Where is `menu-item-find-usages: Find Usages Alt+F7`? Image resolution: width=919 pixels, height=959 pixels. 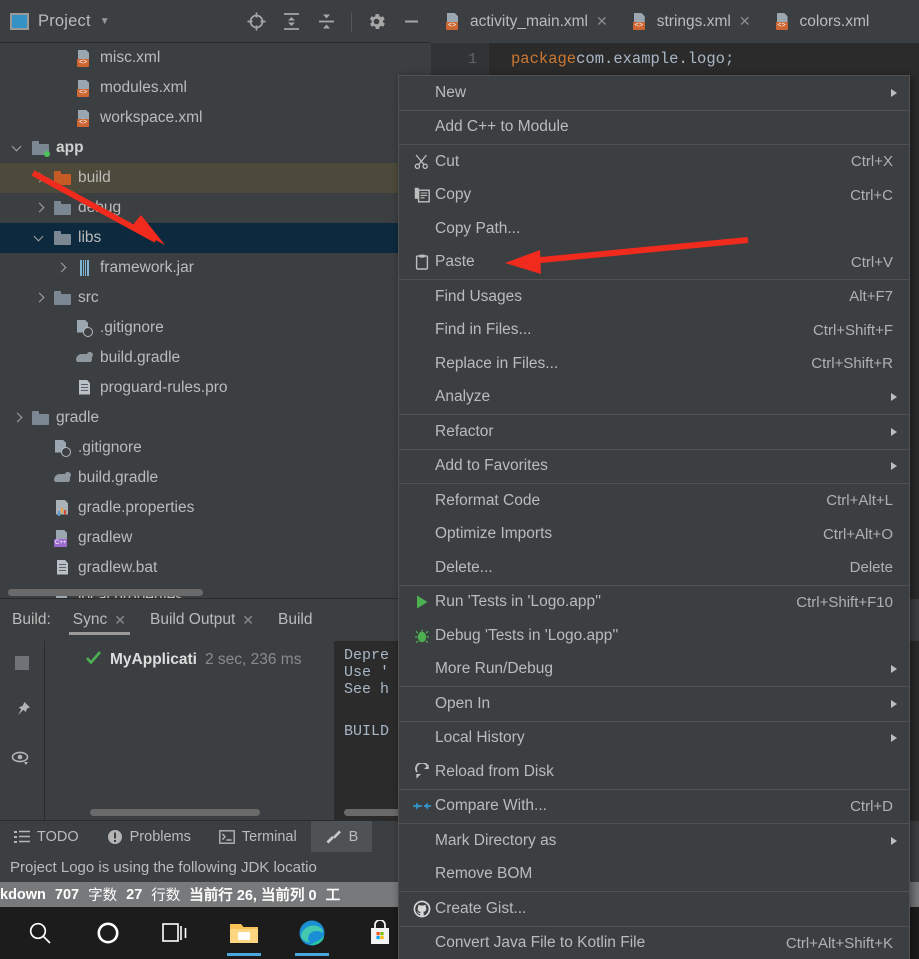
menu-item-find-usages: Find Usages Alt+F7 is located at coordinates (654, 297).